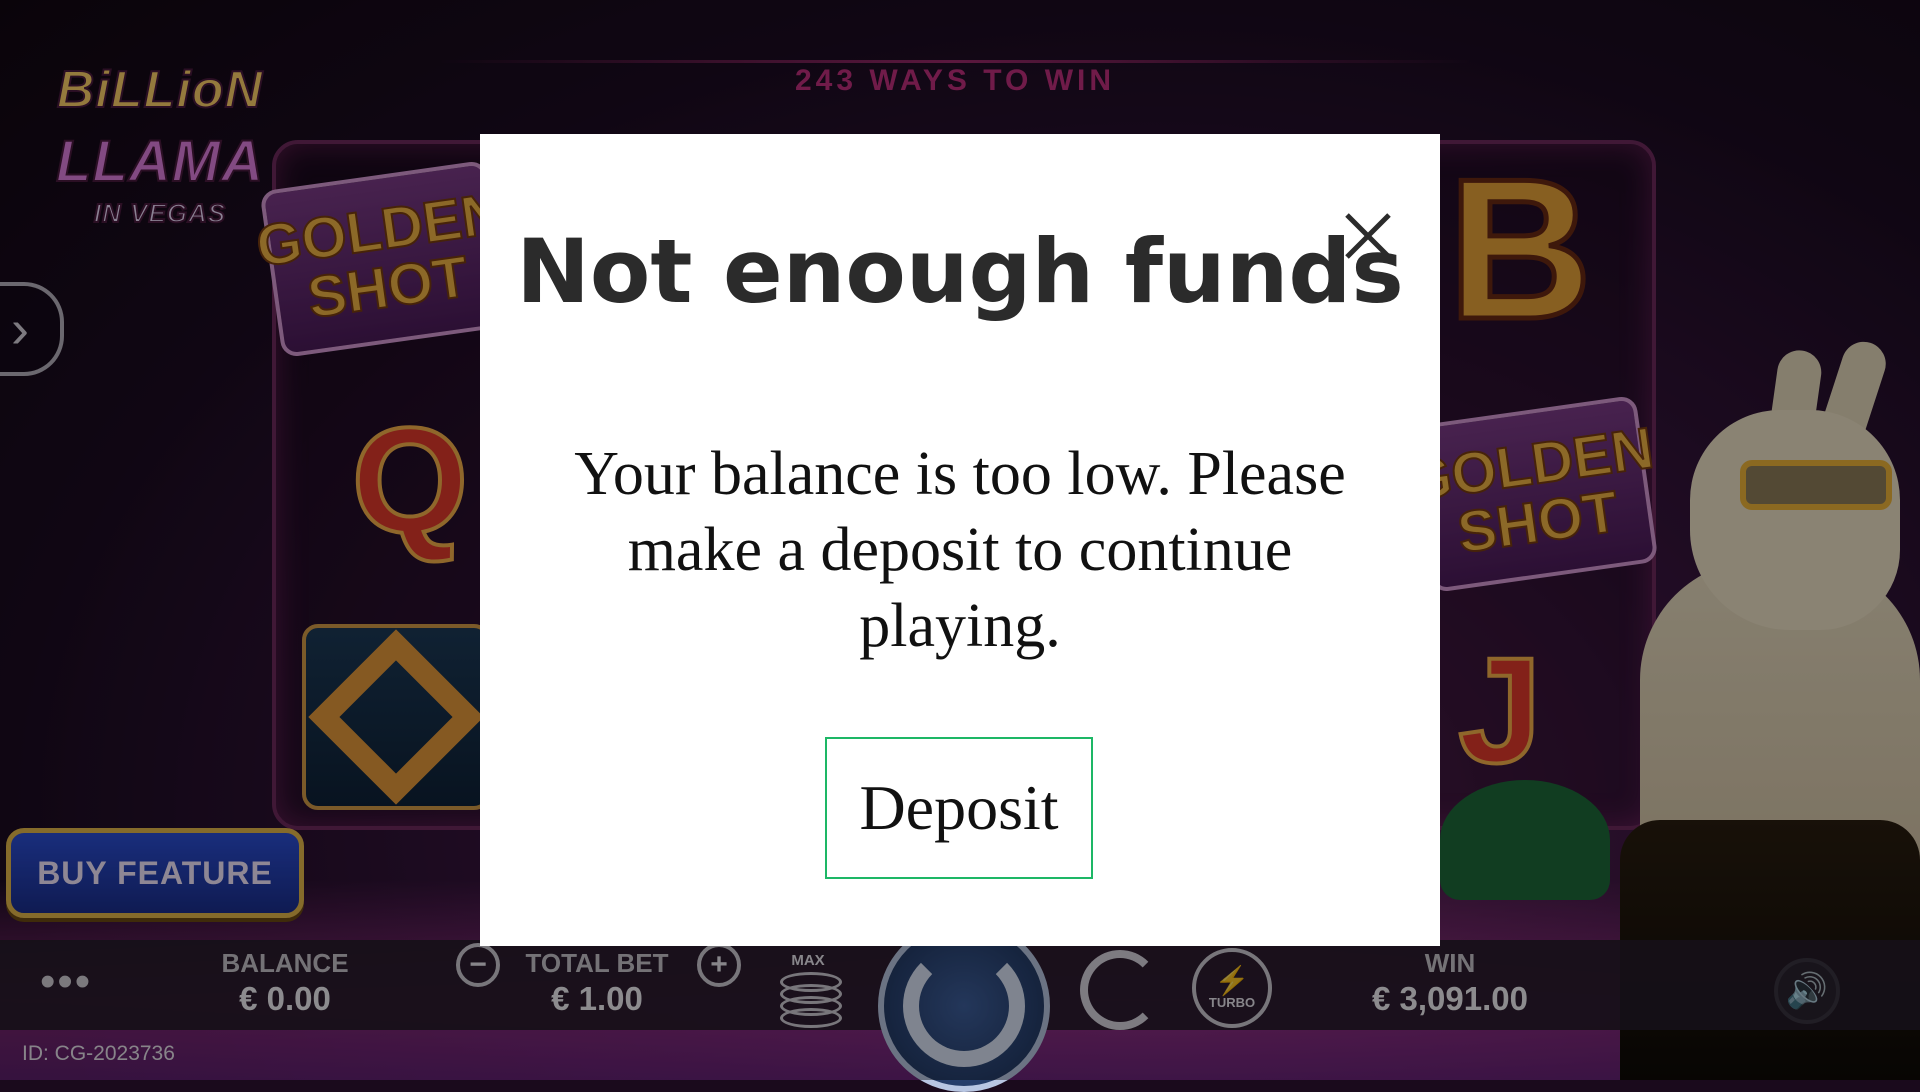 This screenshot has height=1092, width=1920. What do you see at coordinates (960, 271) in the screenshot?
I see `dialog-title: Not enough funds` at bounding box center [960, 271].